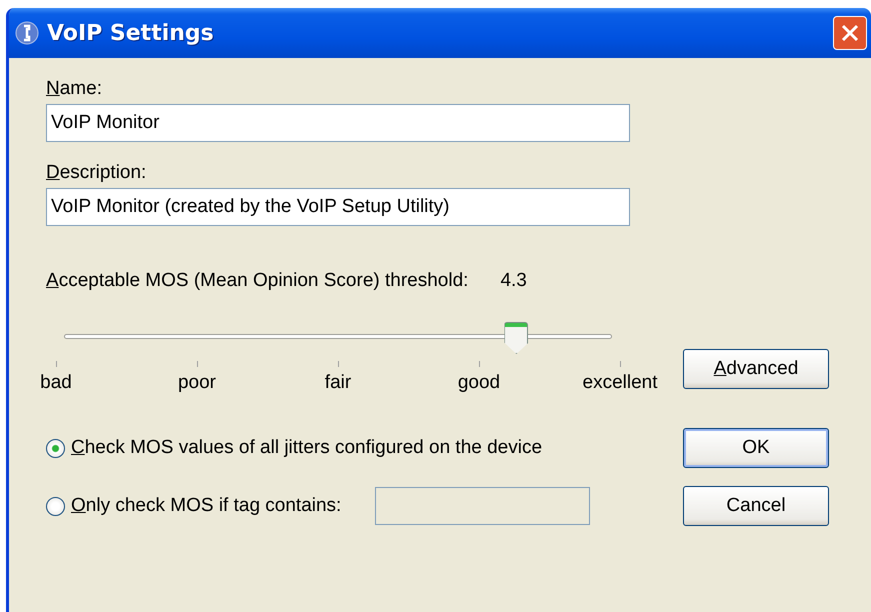 The height and width of the screenshot is (612, 871). What do you see at coordinates (513, 281) in the screenshot?
I see `threshold-value: 4.3` at bounding box center [513, 281].